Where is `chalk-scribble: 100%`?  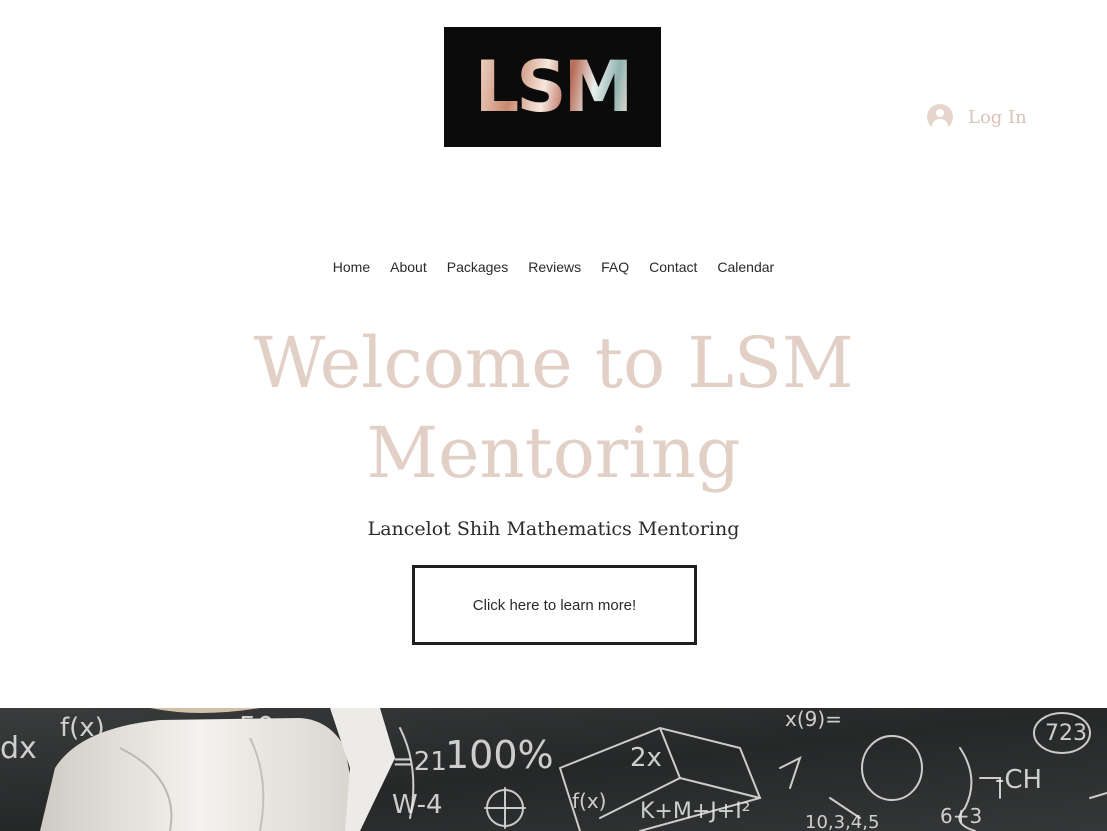 chalk-scribble: 100% is located at coordinates (499, 755).